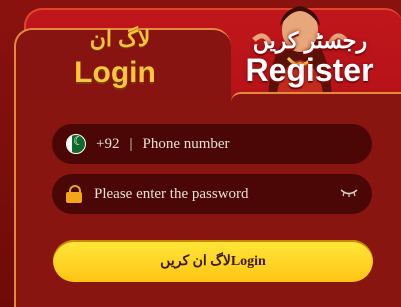 This screenshot has height=307, width=401. I want to click on lock-icon, so click(74, 194).